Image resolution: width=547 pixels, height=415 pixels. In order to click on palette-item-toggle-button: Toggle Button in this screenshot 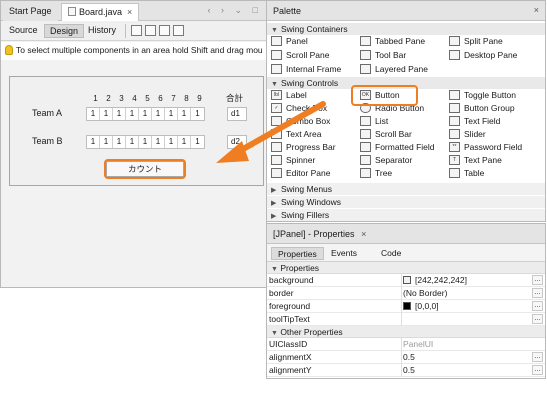, I will do `click(482, 95)`.